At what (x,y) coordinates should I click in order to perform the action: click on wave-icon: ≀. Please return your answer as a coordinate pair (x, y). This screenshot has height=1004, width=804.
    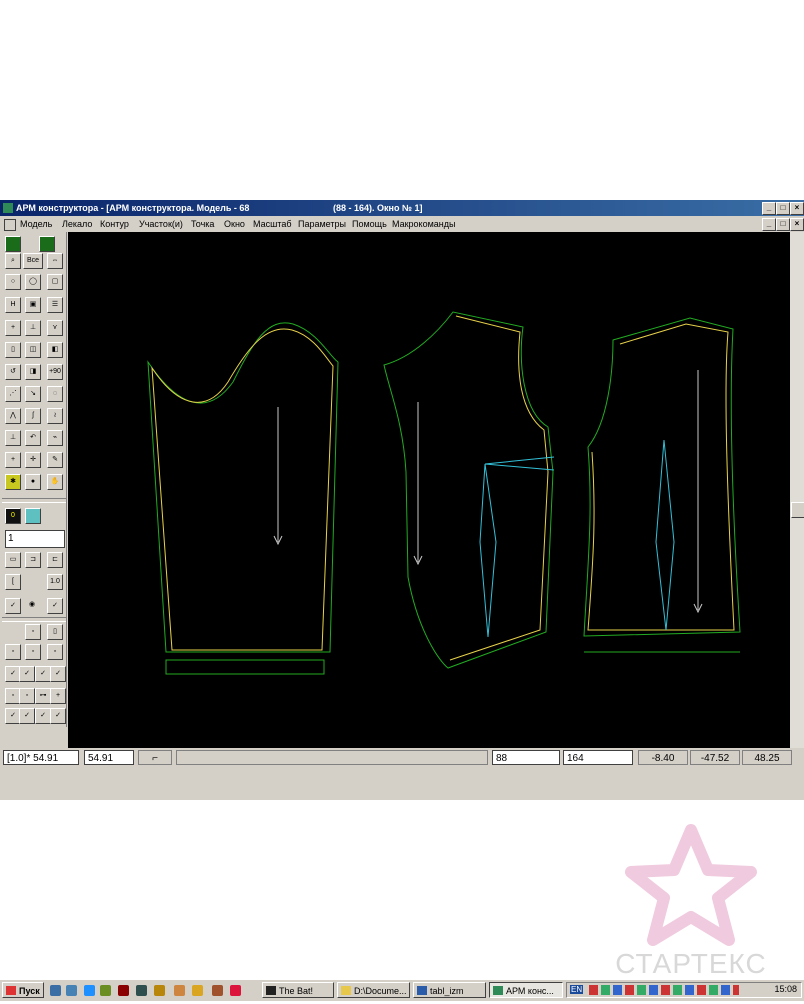
    Looking at the image, I should click on (55, 416).